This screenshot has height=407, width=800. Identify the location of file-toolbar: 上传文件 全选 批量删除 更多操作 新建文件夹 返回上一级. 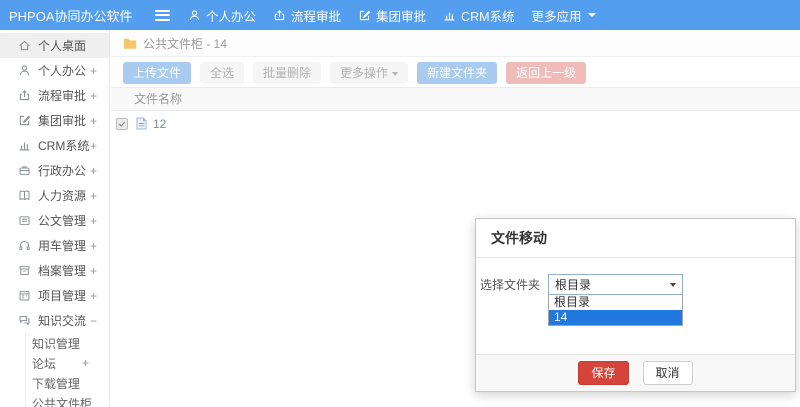
(455, 72).